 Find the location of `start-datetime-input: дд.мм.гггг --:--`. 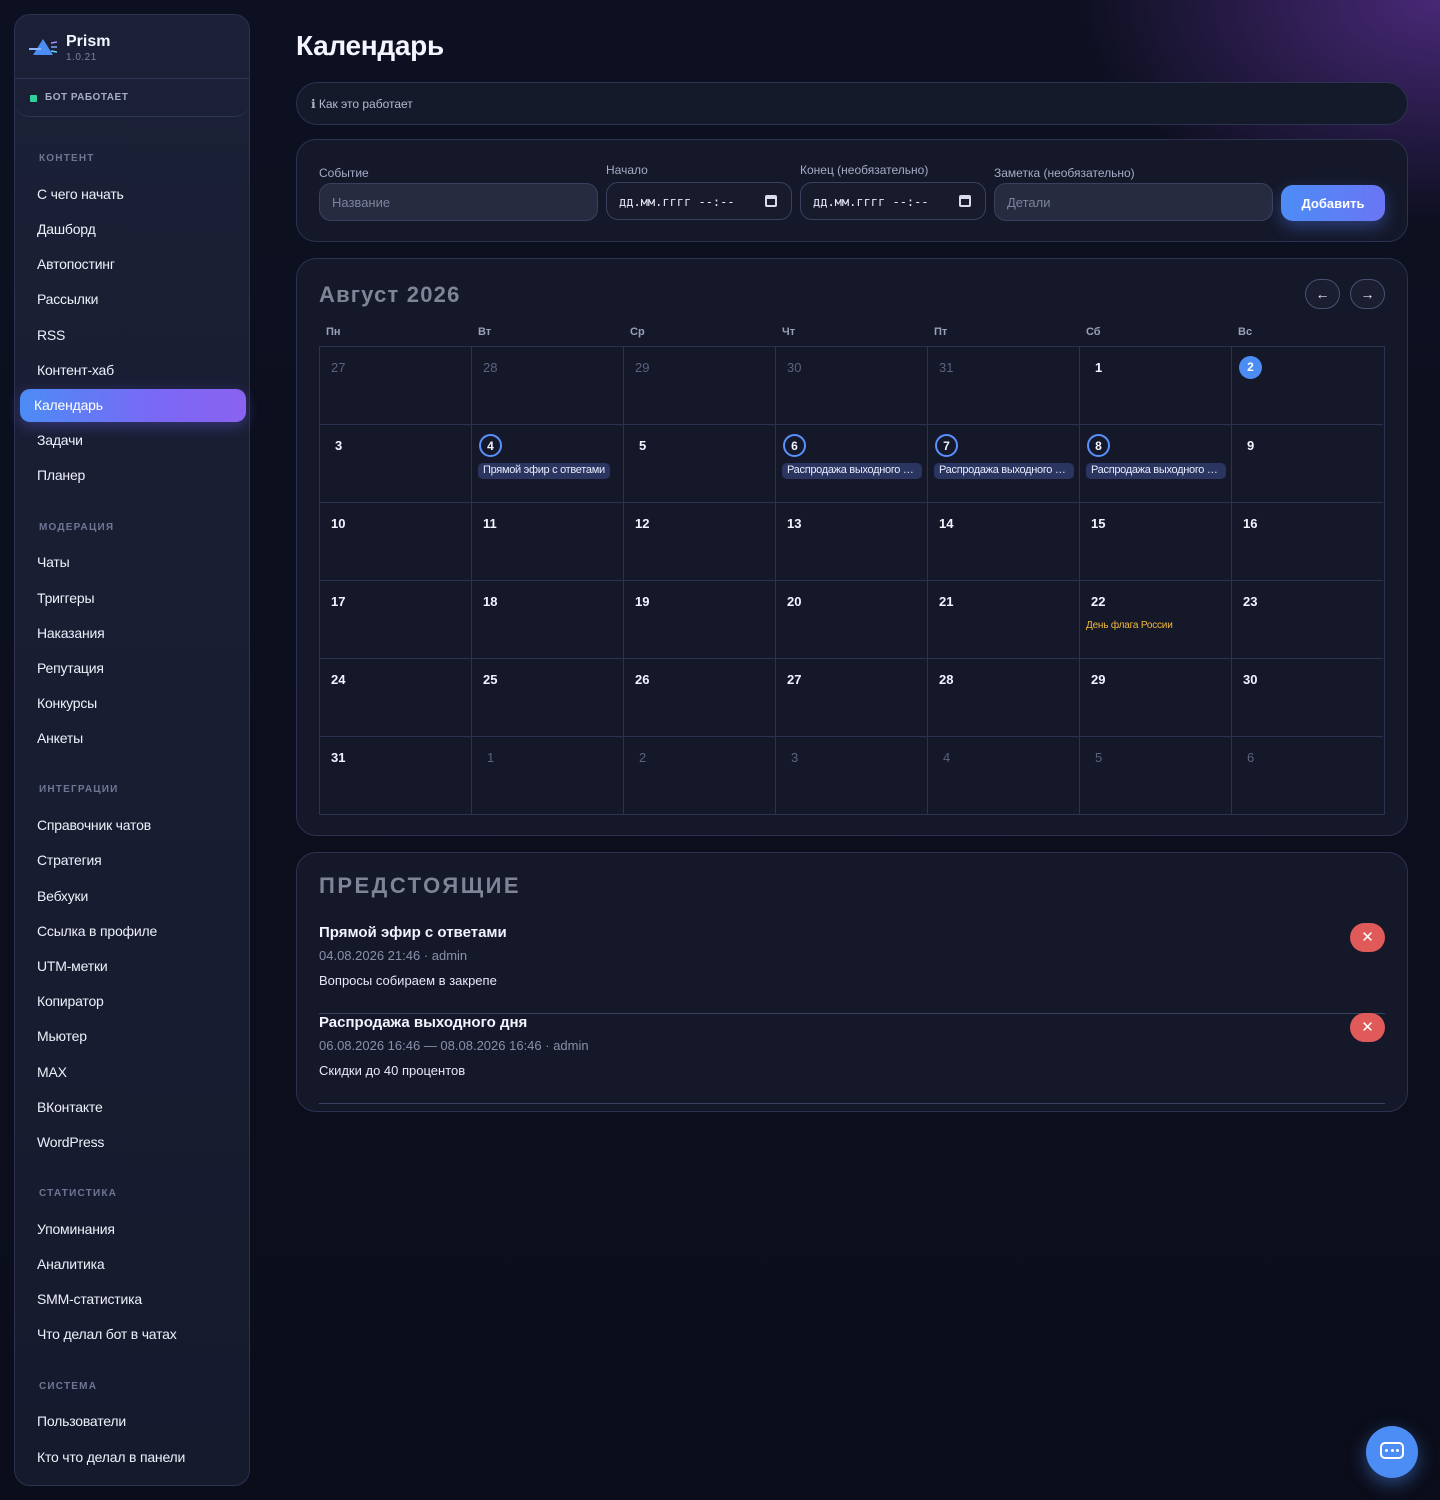

start-datetime-input: дд.мм.гггг --:-- is located at coordinates (699, 201).